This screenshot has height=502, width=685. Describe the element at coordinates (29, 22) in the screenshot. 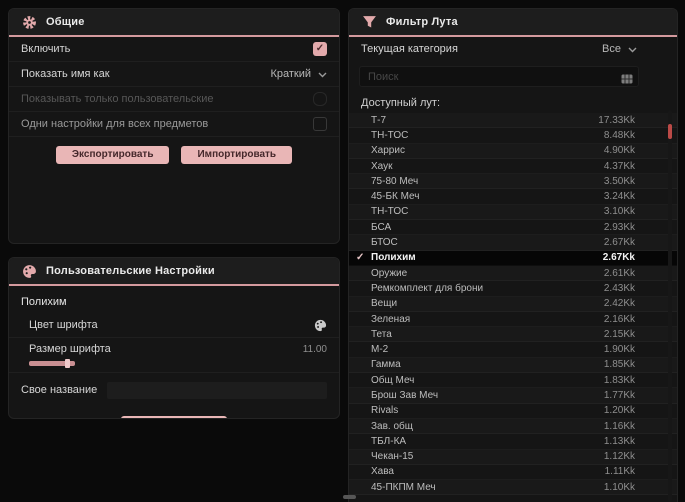

I see `gear-icon` at that location.